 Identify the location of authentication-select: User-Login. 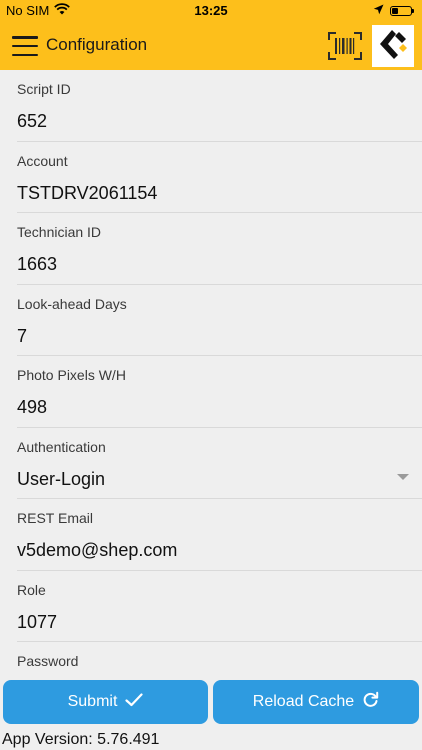
(61, 479).